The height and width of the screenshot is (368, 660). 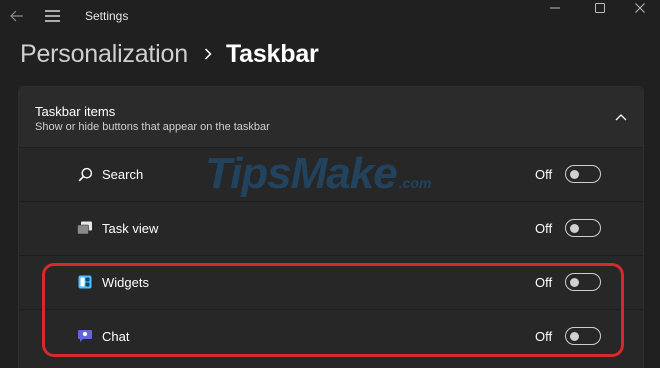 I want to click on app-title: Settings, so click(x=107, y=16).